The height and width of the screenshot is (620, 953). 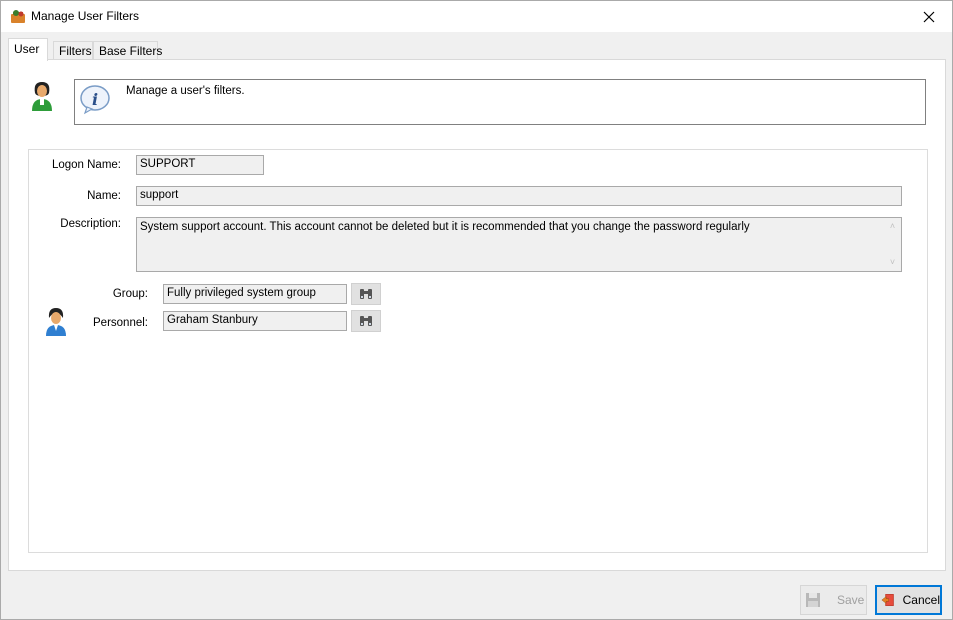 What do you see at coordinates (85, 16) in the screenshot?
I see `window-title: Manage User Filters` at bounding box center [85, 16].